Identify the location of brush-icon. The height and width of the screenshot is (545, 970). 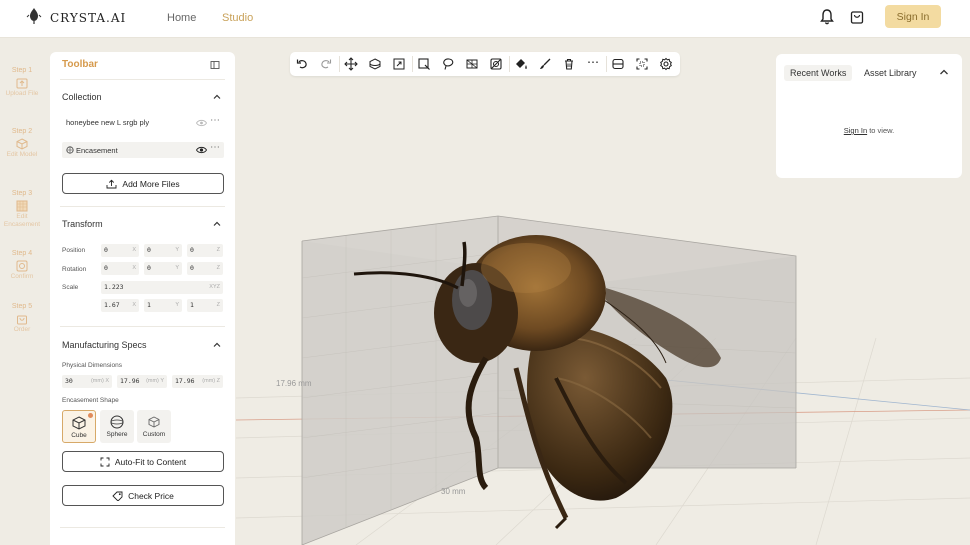
(545, 64).